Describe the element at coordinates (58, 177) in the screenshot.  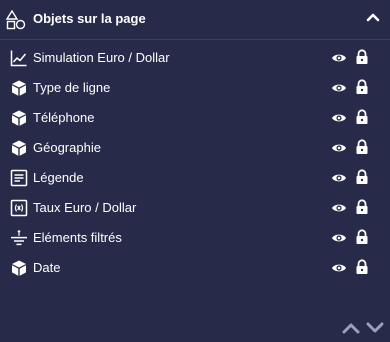
I see `list-item-label: Légende` at that location.